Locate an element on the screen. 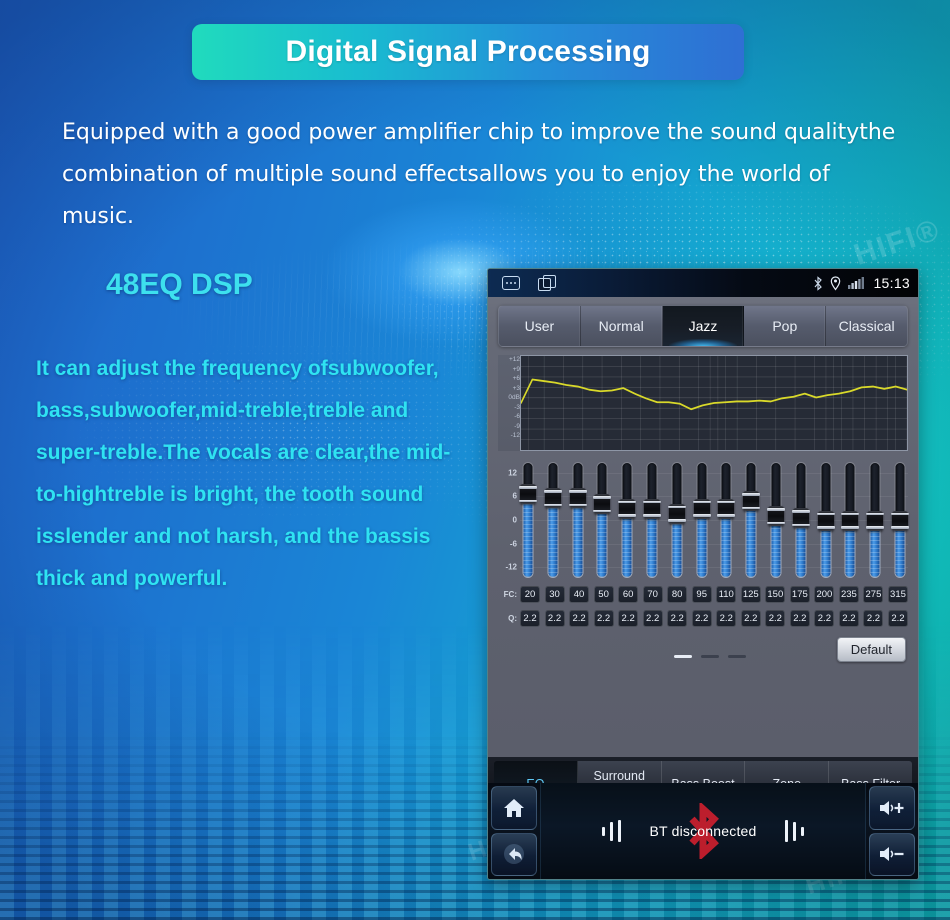 Image resolution: width=950 pixels, height=920 pixels. fc-value-cell: 30 is located at coordinates (554, 594).